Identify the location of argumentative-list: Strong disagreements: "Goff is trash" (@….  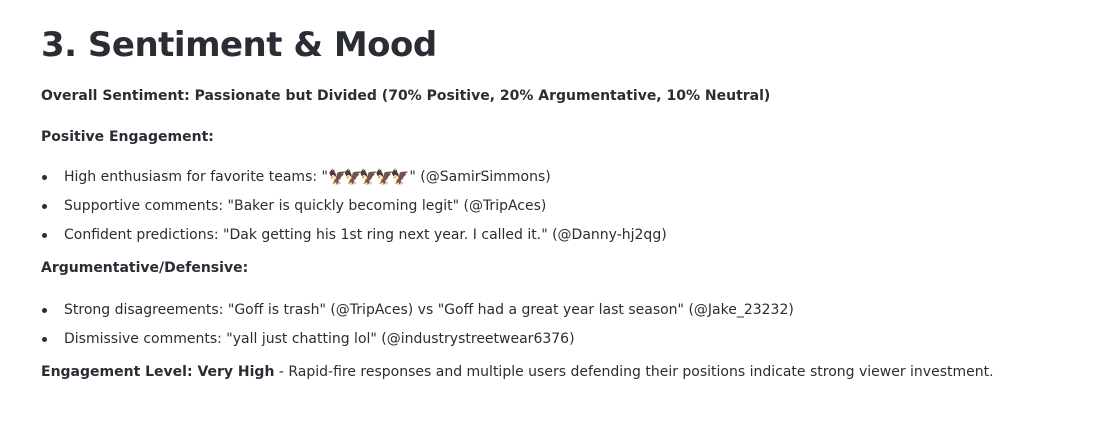
(561, 329).